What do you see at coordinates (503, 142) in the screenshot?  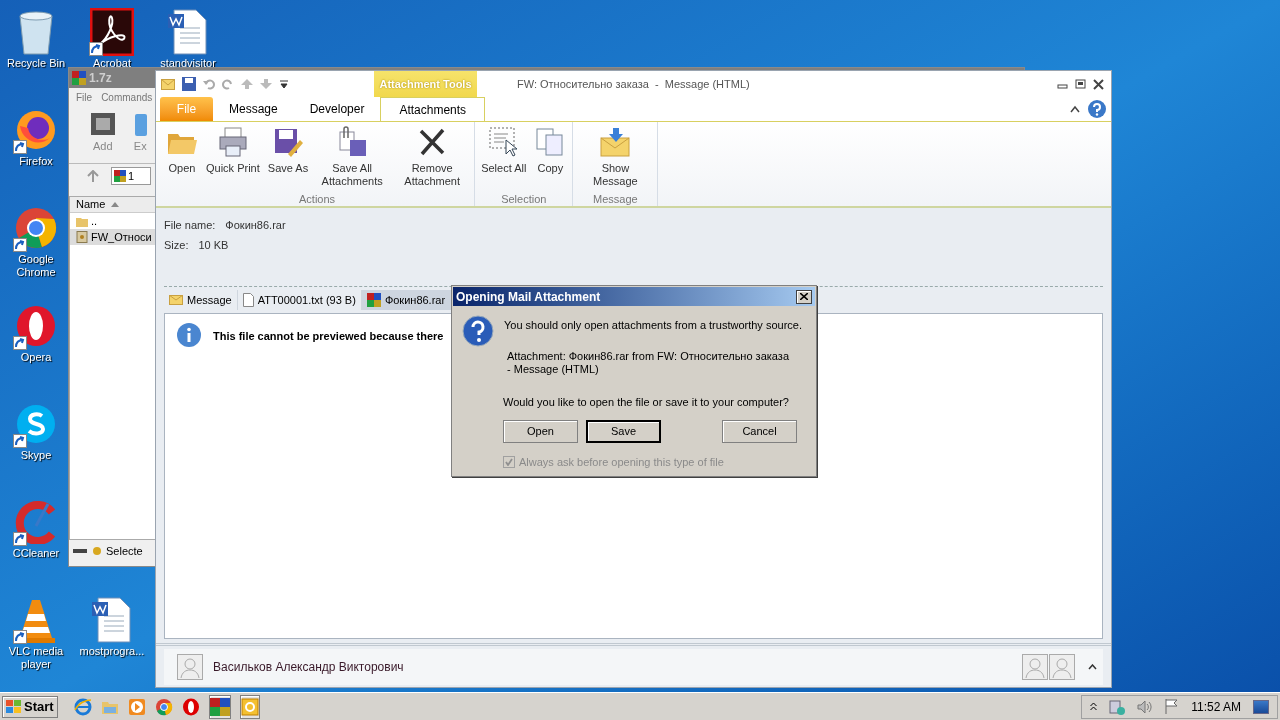 I see `select-cursor-icon` at bounding box center [503, 142].